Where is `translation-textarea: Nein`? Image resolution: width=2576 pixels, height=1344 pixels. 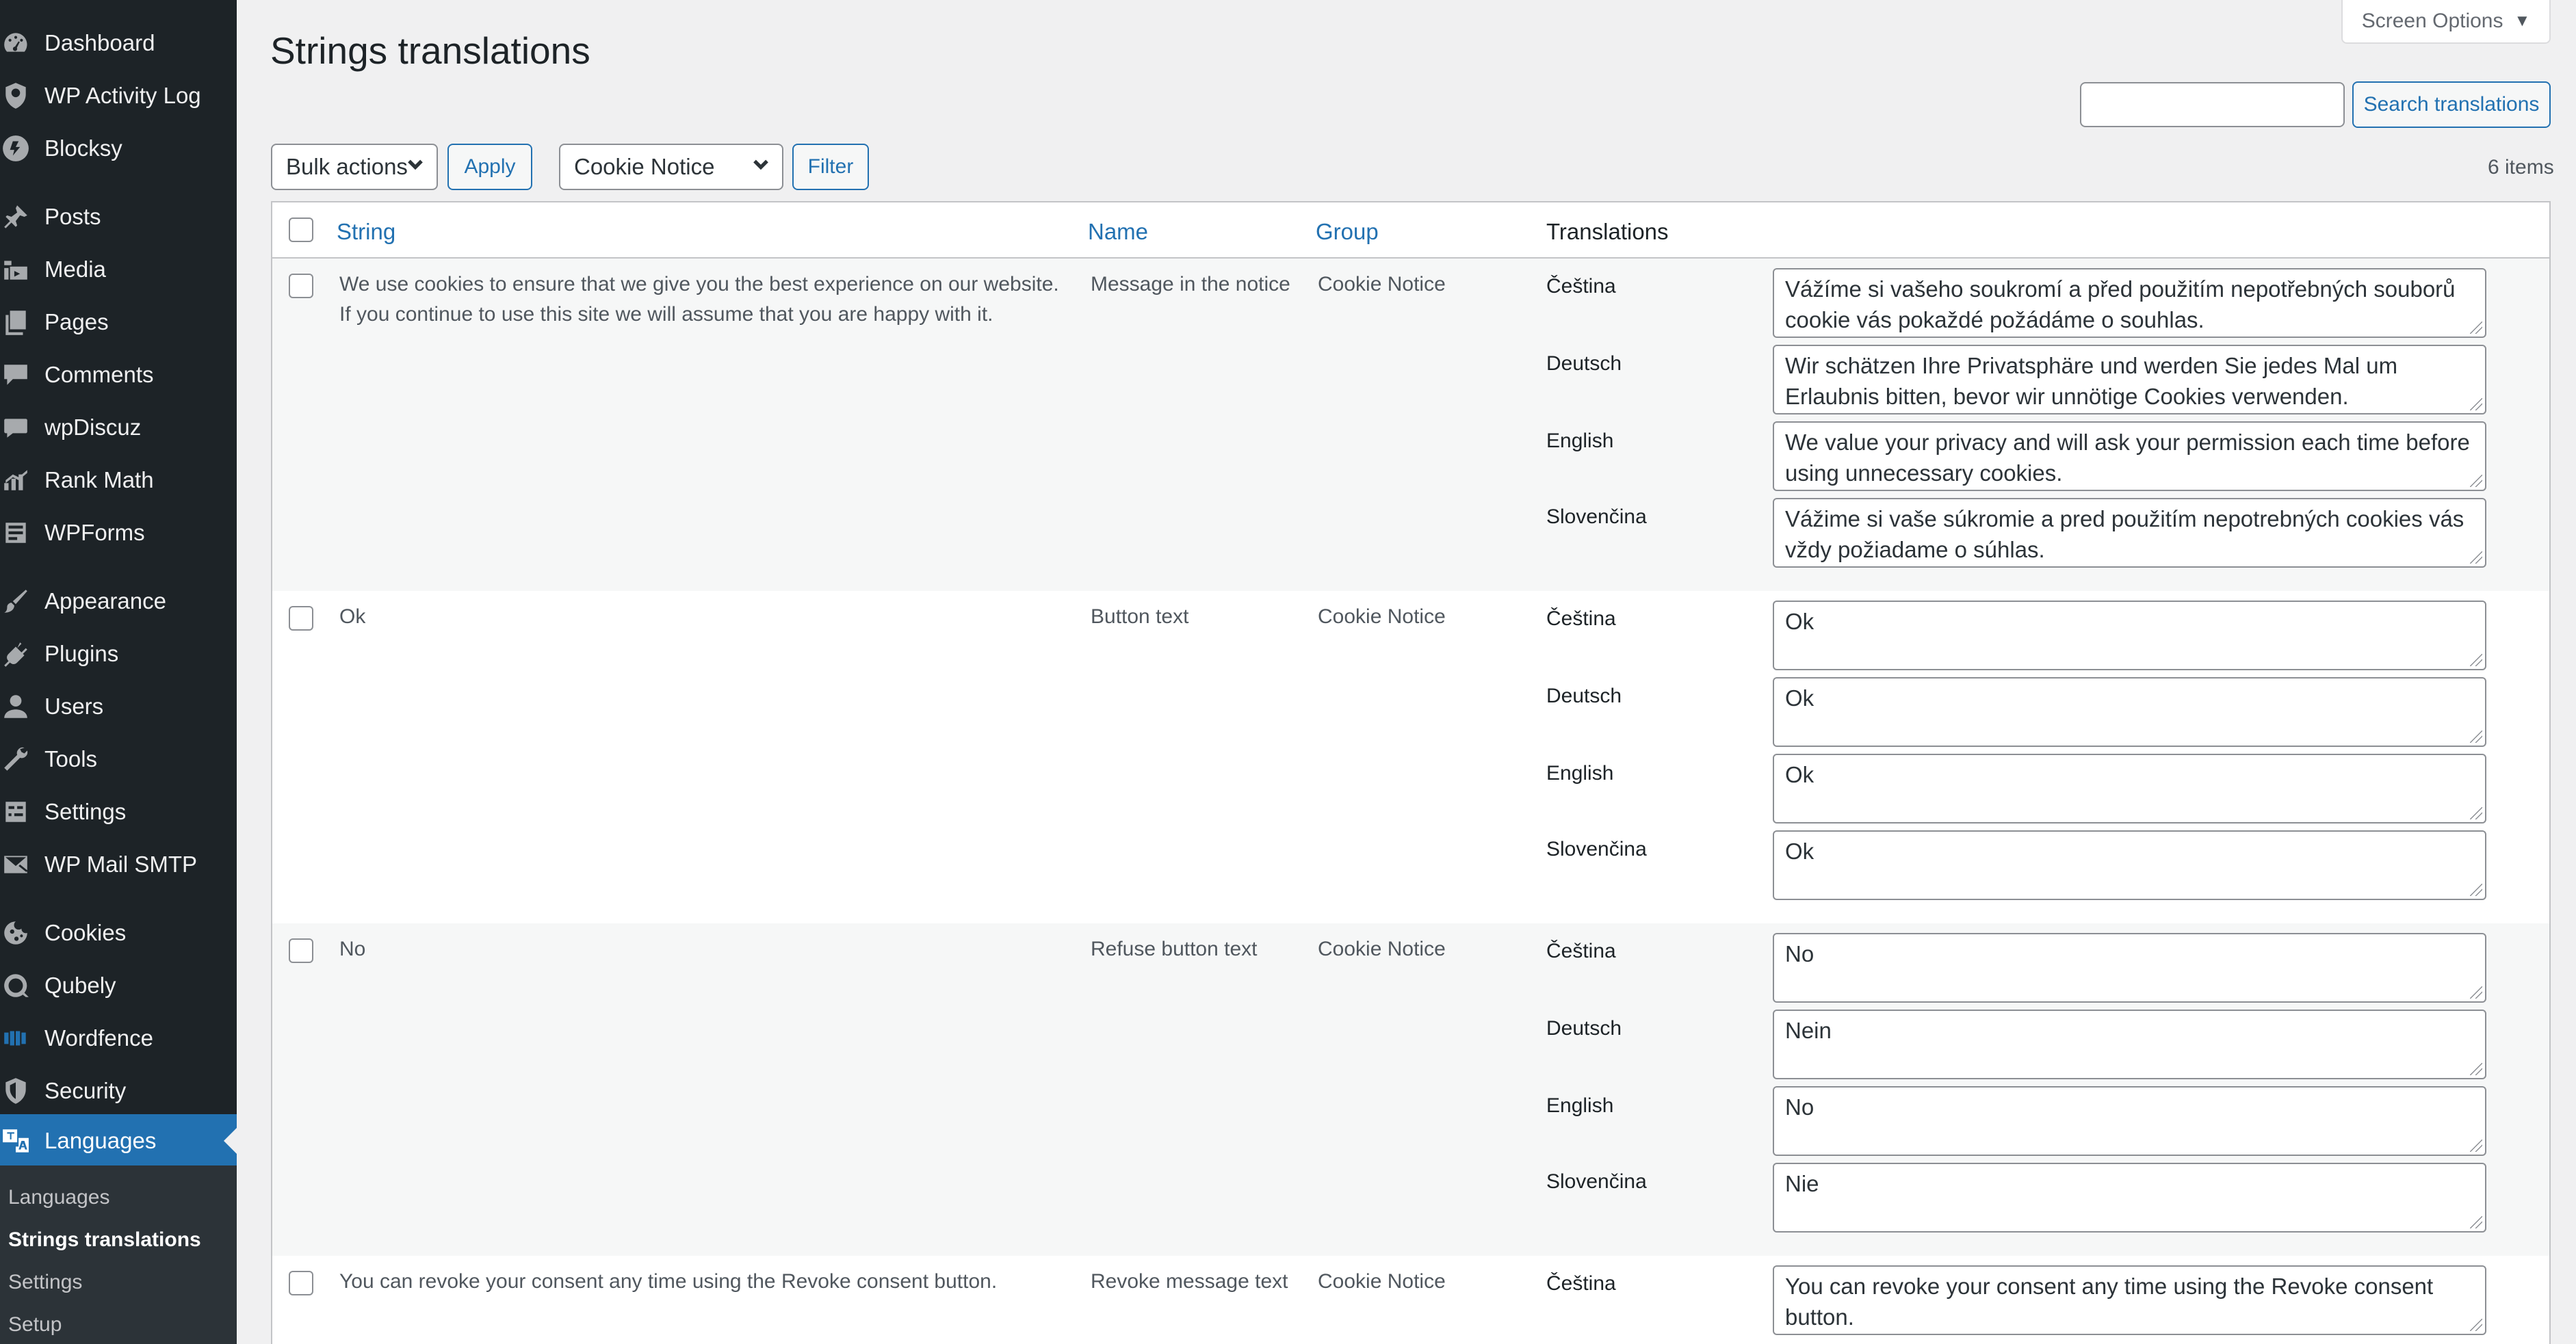 translation-textarea: Nein is located at coordinates (2129, 1044).